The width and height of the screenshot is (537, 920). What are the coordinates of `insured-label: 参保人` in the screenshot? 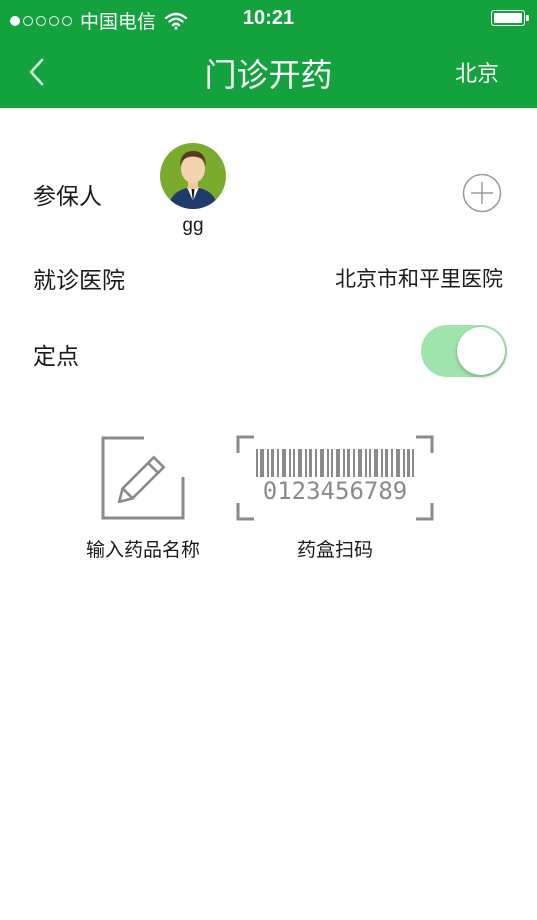 It's located at (67, 197).